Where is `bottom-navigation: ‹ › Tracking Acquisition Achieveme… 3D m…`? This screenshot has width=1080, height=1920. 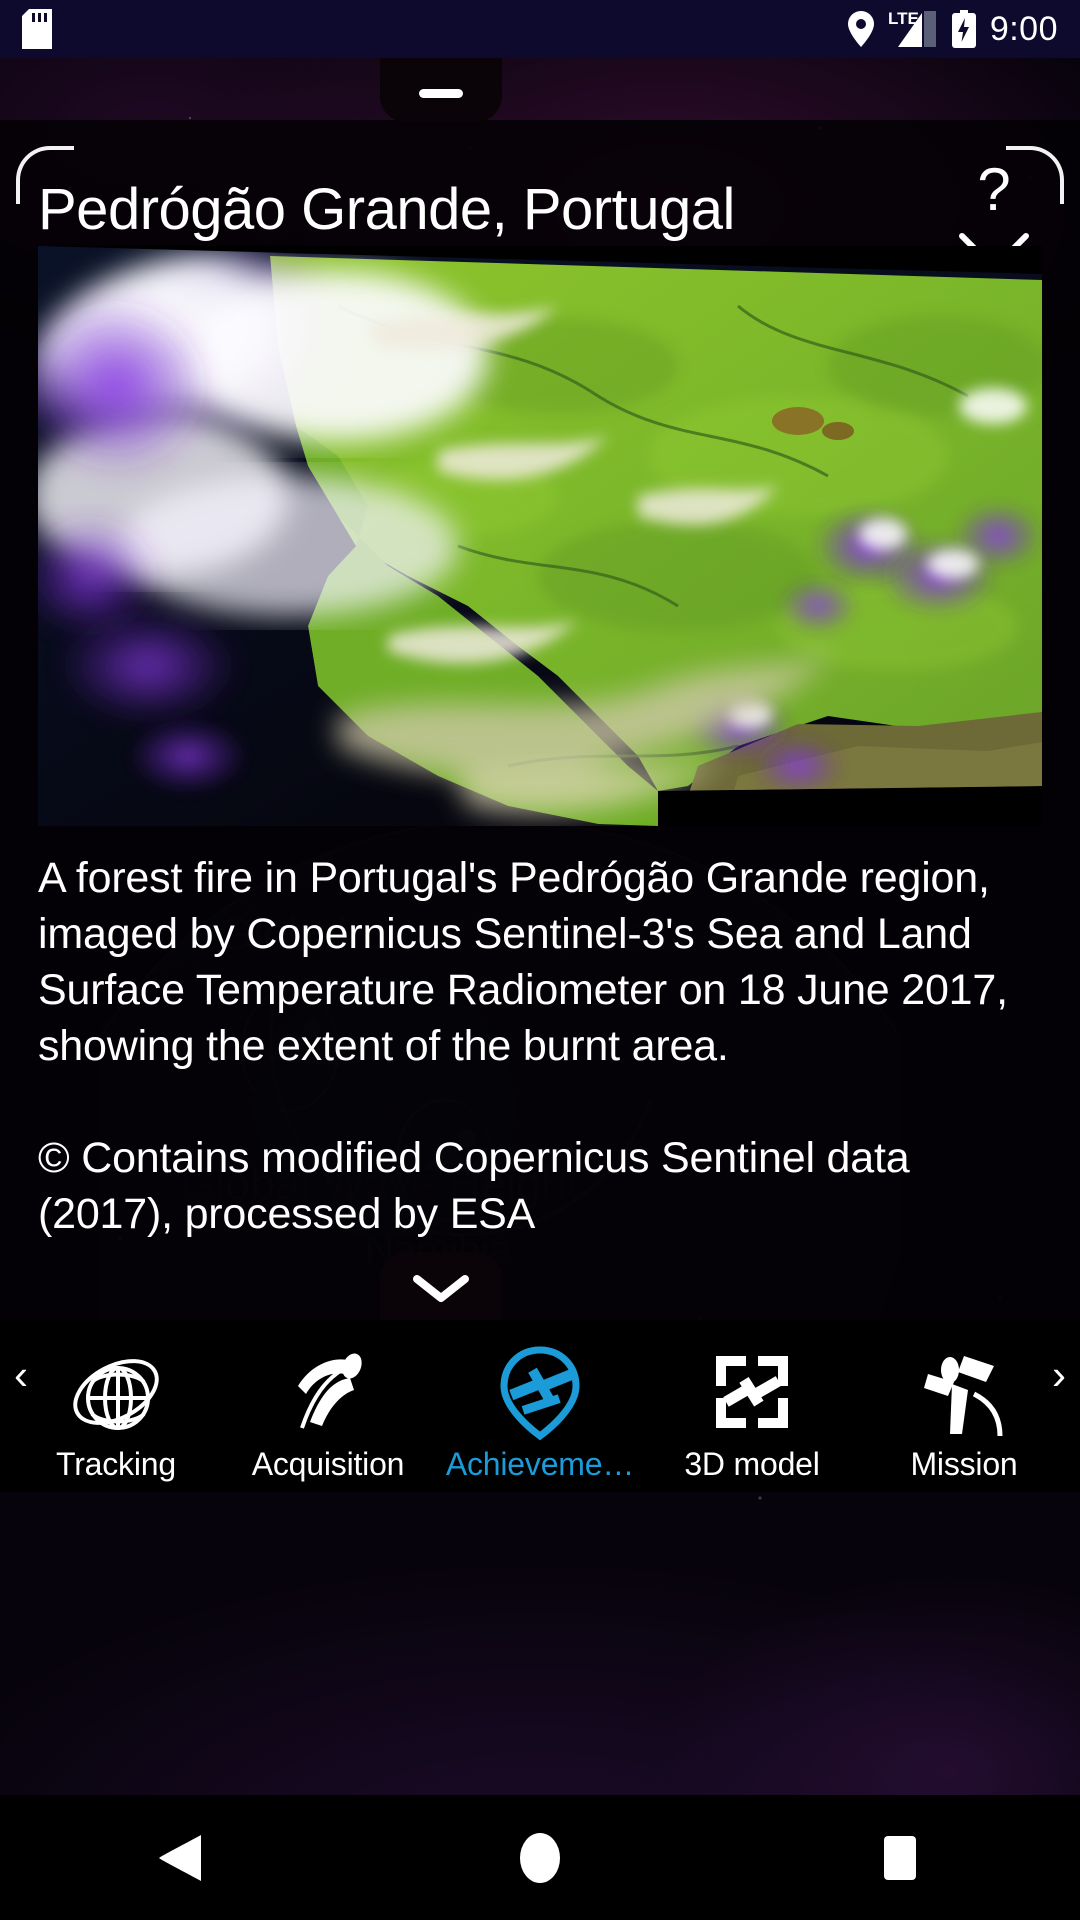 bottom-navigation: ‹ › Tracking Acquisition Achieveme… 3D m… is located at coordinates (540, 1406).